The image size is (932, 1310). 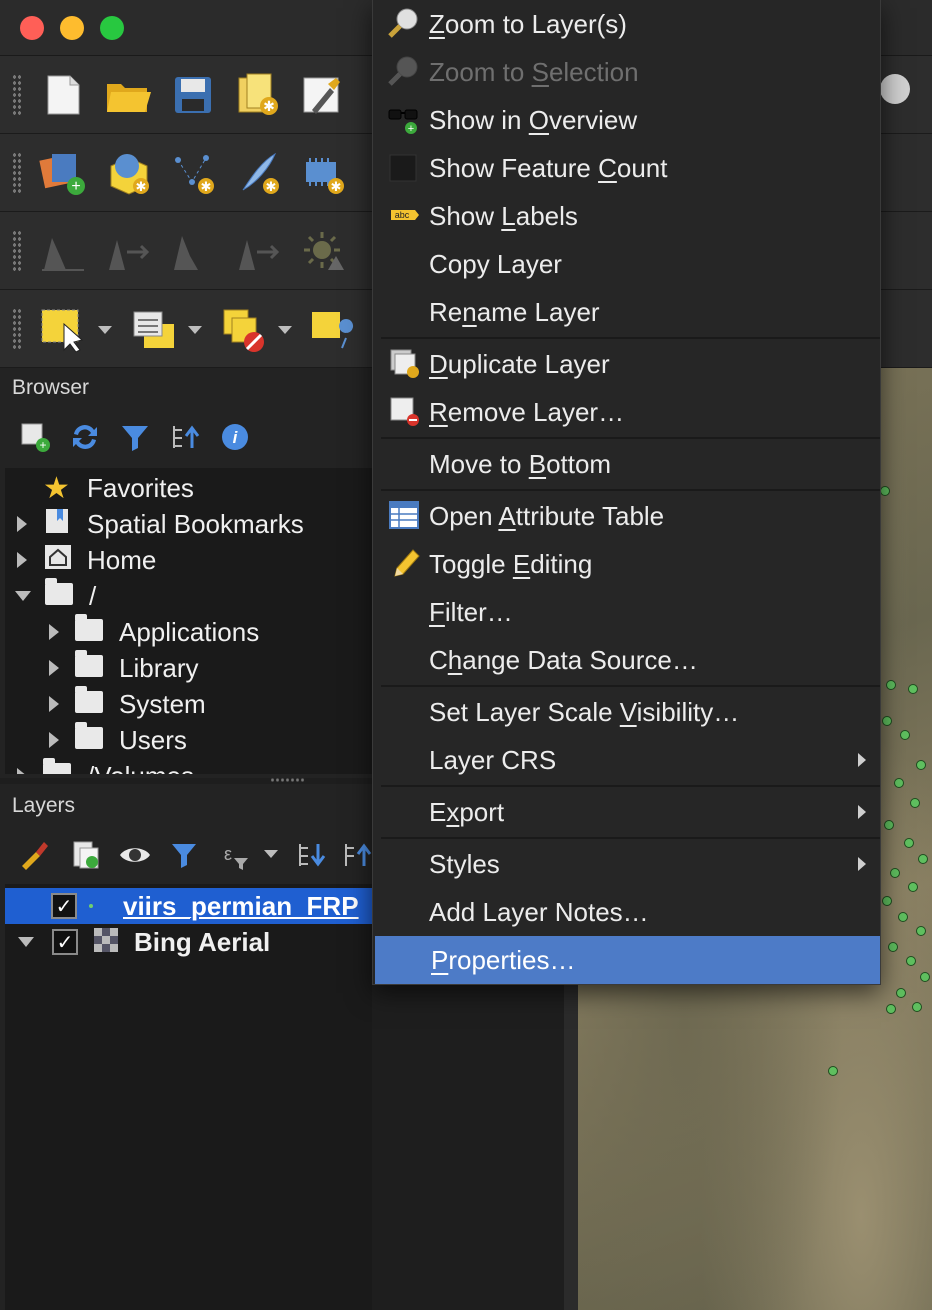 What do you see at coordinates (63, 251) in the screenshot?
I see `histogram-stretch-icon` at bounding box center [63, 251].